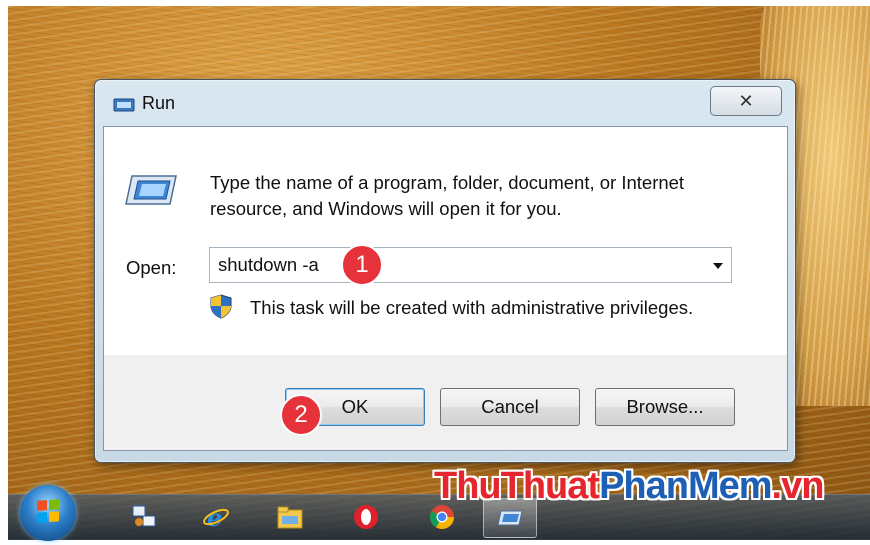 The image size is (870, 545). I want to click on file-explorer-icon, so click(290, 517).